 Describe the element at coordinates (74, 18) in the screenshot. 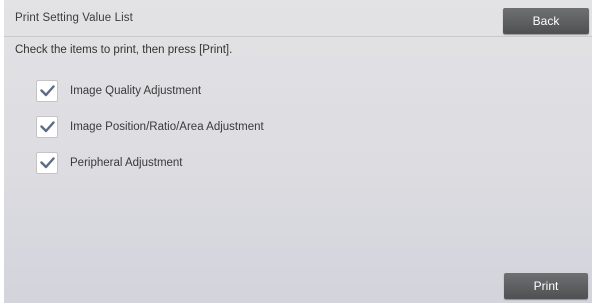

I see `page-title: Print Setting Value List` at that location.